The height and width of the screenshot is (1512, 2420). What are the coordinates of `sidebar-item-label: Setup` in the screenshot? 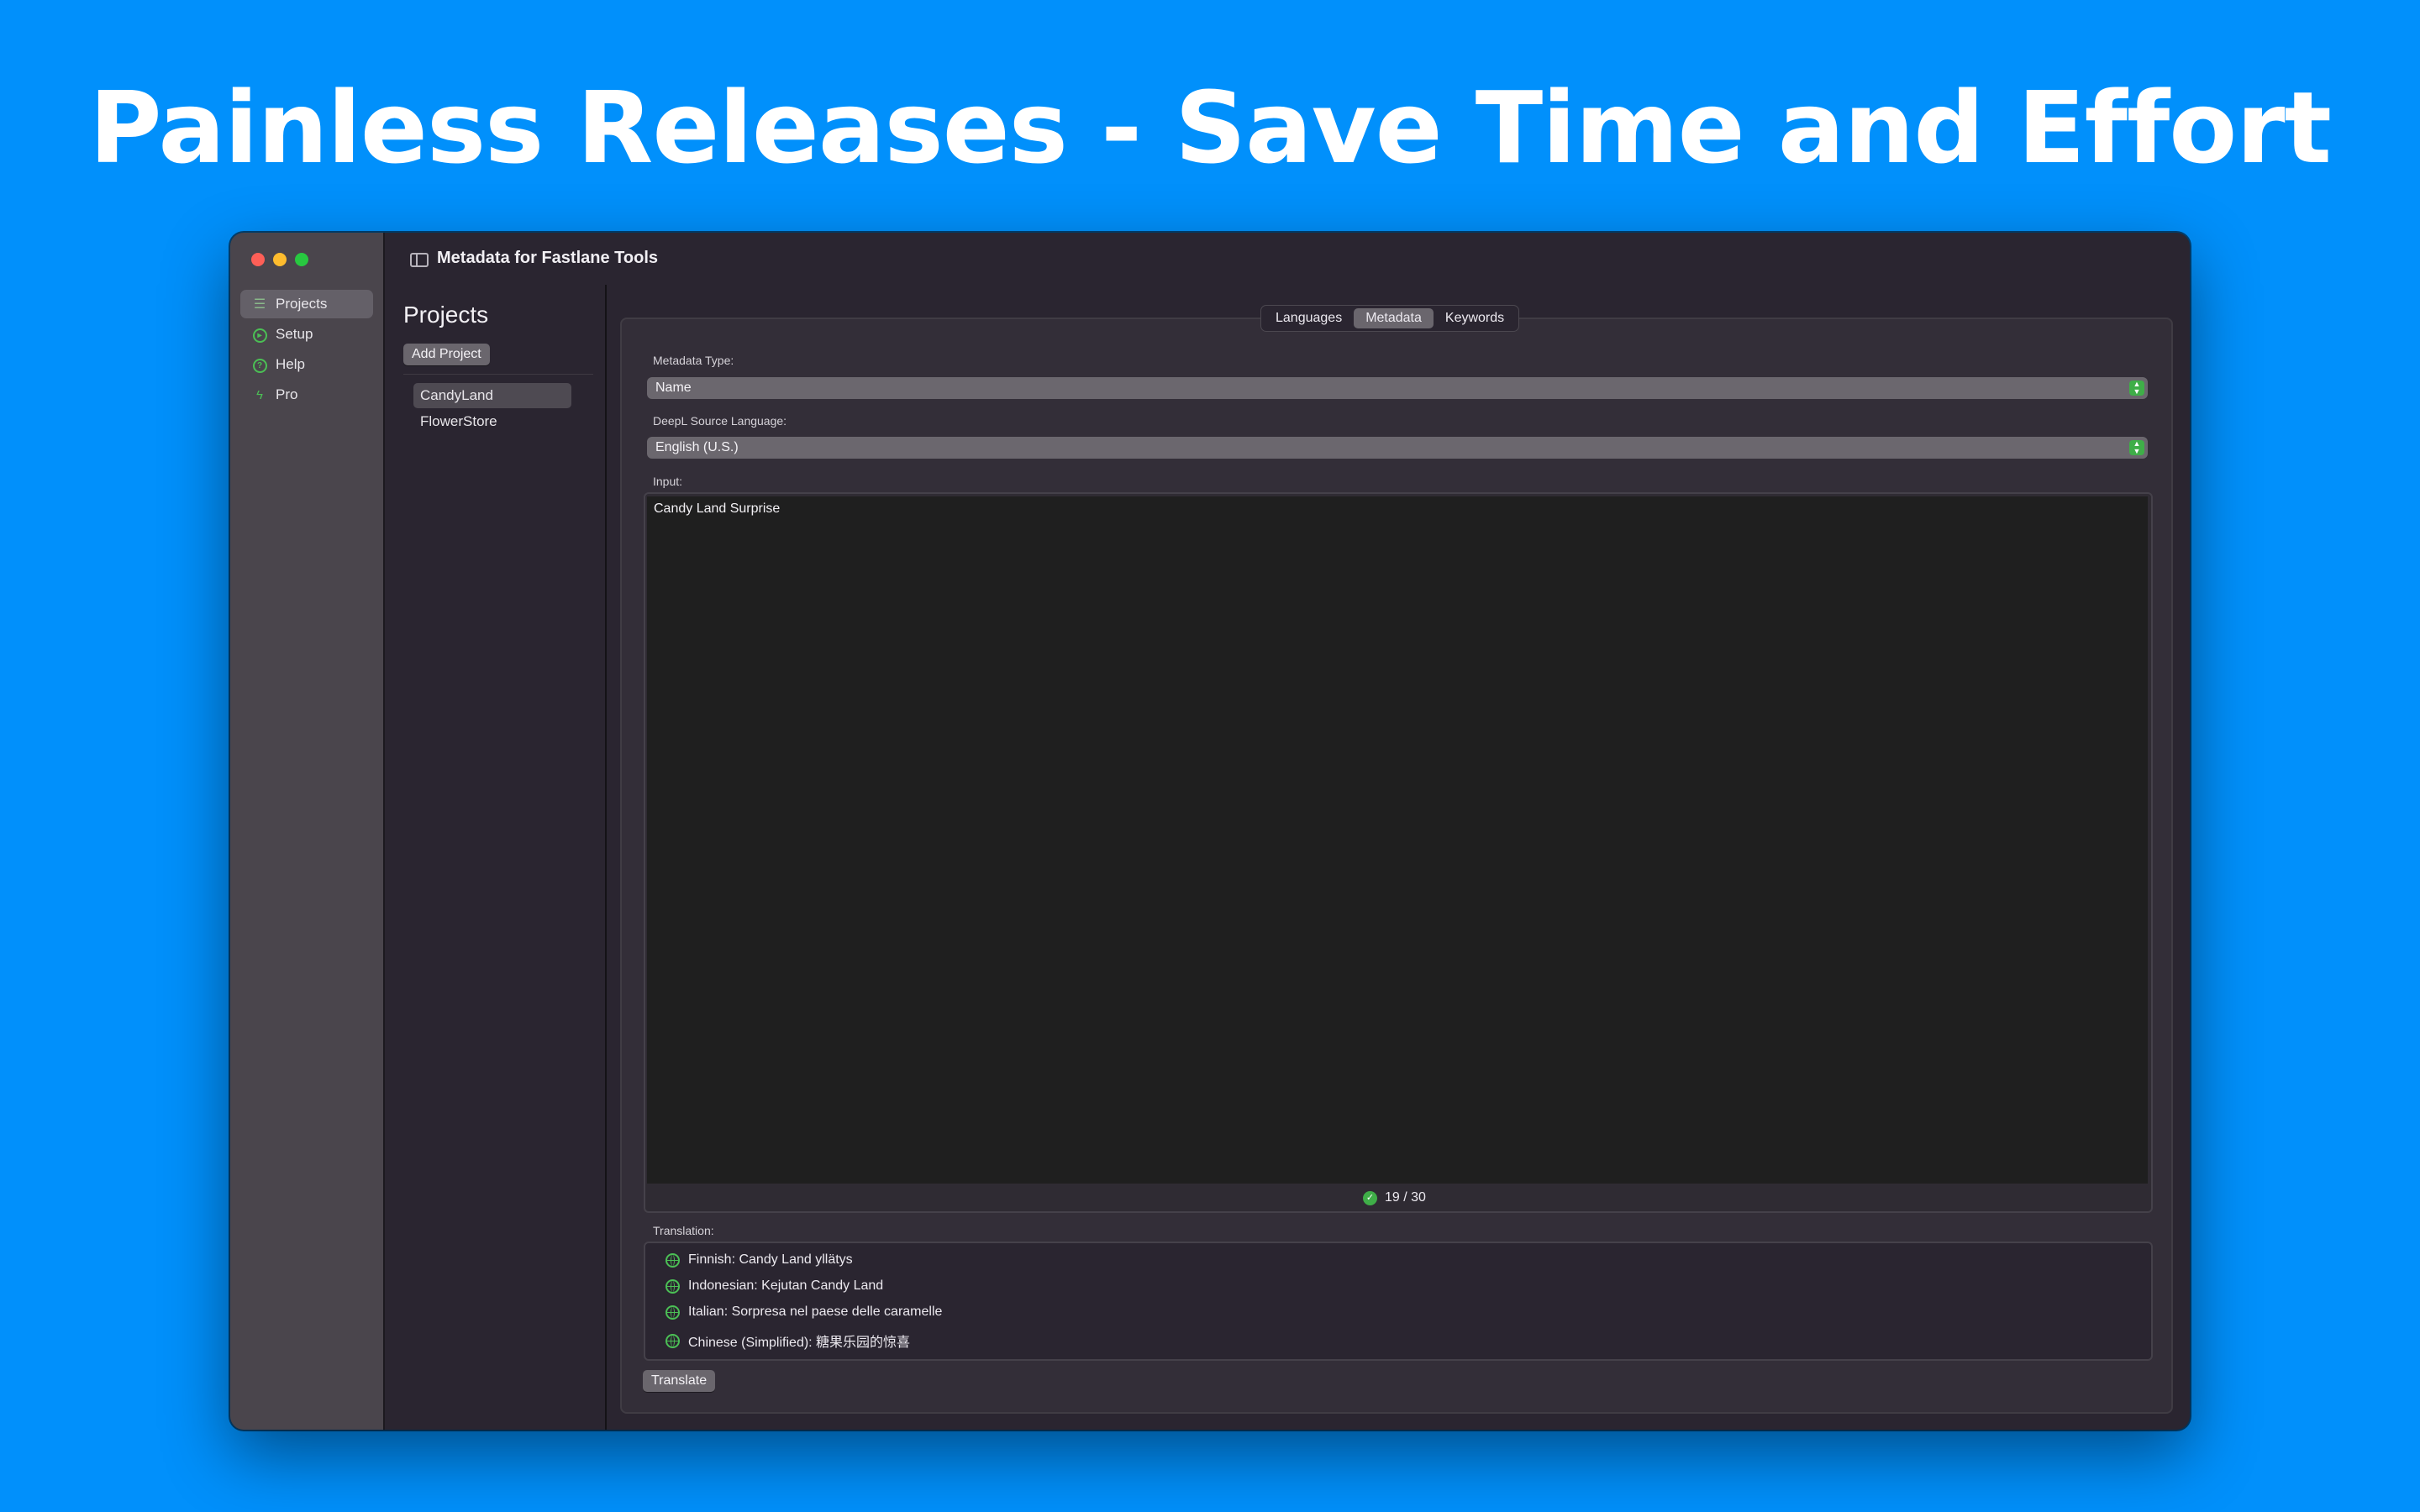 It's located at (294, 334).